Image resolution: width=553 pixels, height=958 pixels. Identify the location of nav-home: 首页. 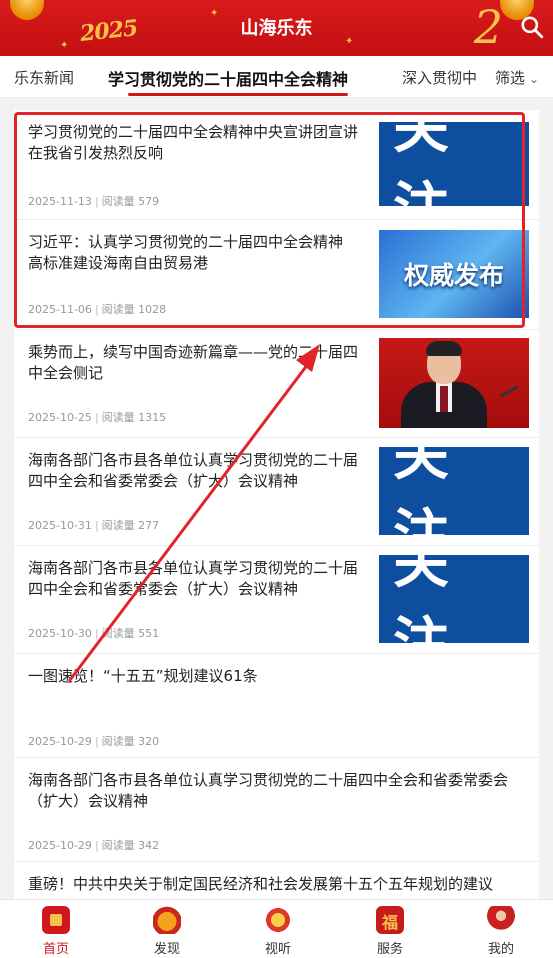
(56, 931).